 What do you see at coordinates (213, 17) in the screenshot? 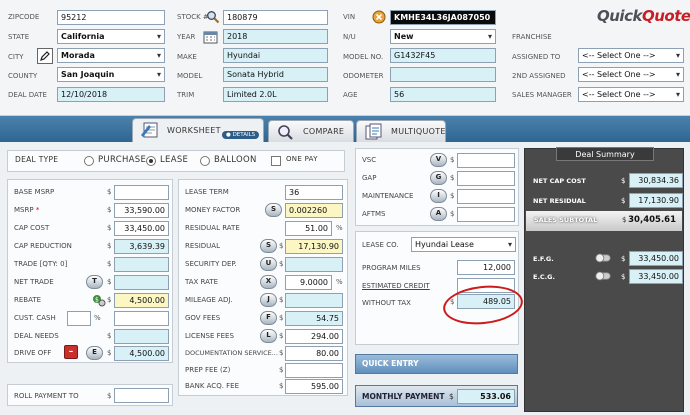
I see `stock-search-icon` at bounding box center [213, 17].